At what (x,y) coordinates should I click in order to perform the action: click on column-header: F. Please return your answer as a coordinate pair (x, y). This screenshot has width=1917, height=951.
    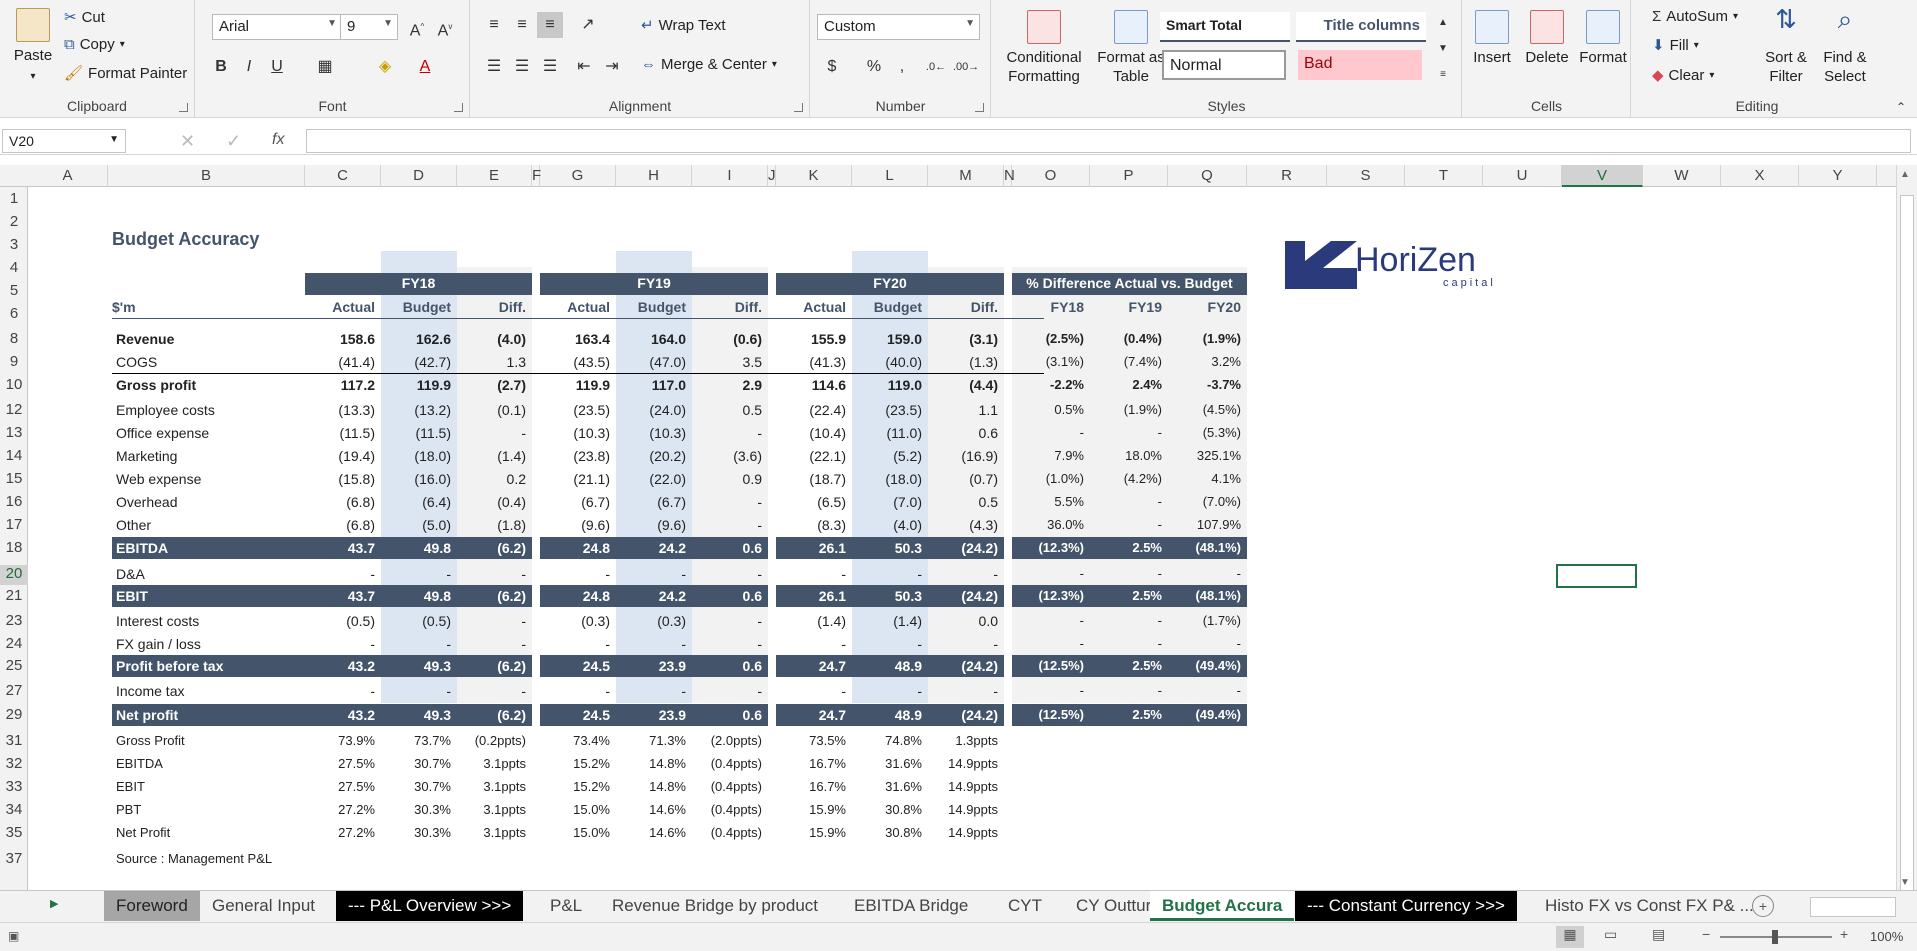
    Looking at the image, I should click on (536, 176).